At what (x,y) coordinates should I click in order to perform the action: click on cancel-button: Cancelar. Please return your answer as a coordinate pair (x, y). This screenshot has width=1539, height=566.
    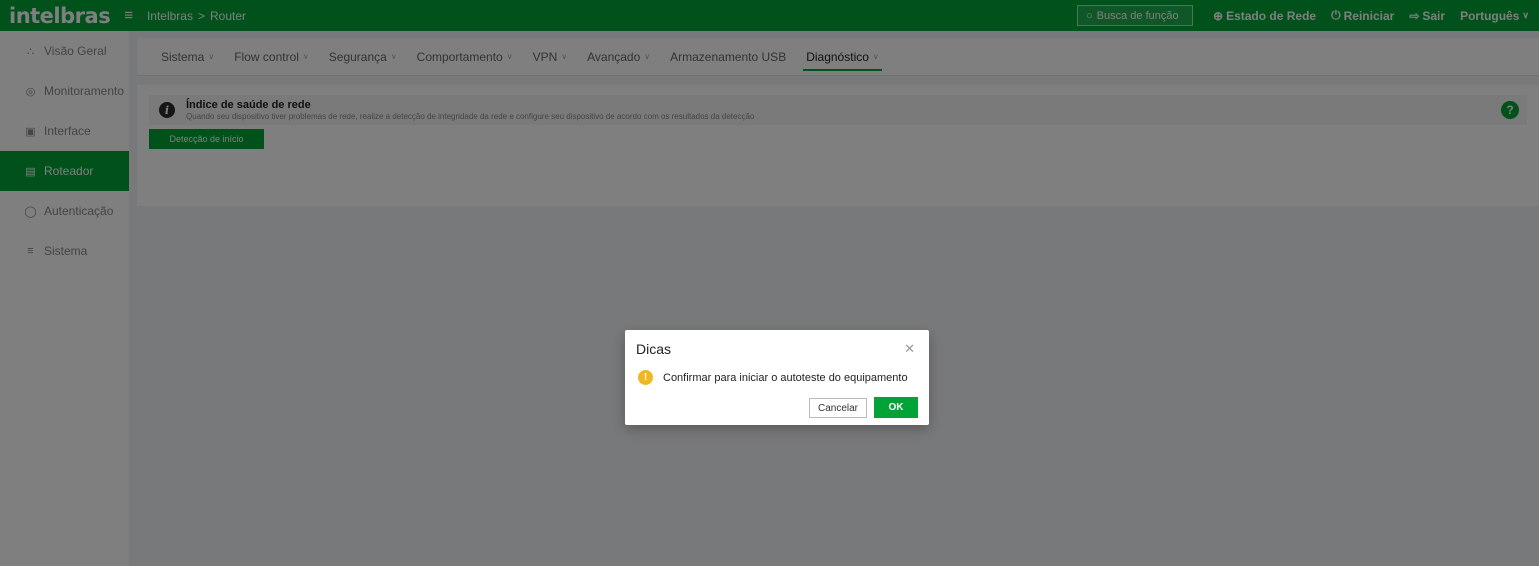
    Looking at the image, I should click on (838, 408).